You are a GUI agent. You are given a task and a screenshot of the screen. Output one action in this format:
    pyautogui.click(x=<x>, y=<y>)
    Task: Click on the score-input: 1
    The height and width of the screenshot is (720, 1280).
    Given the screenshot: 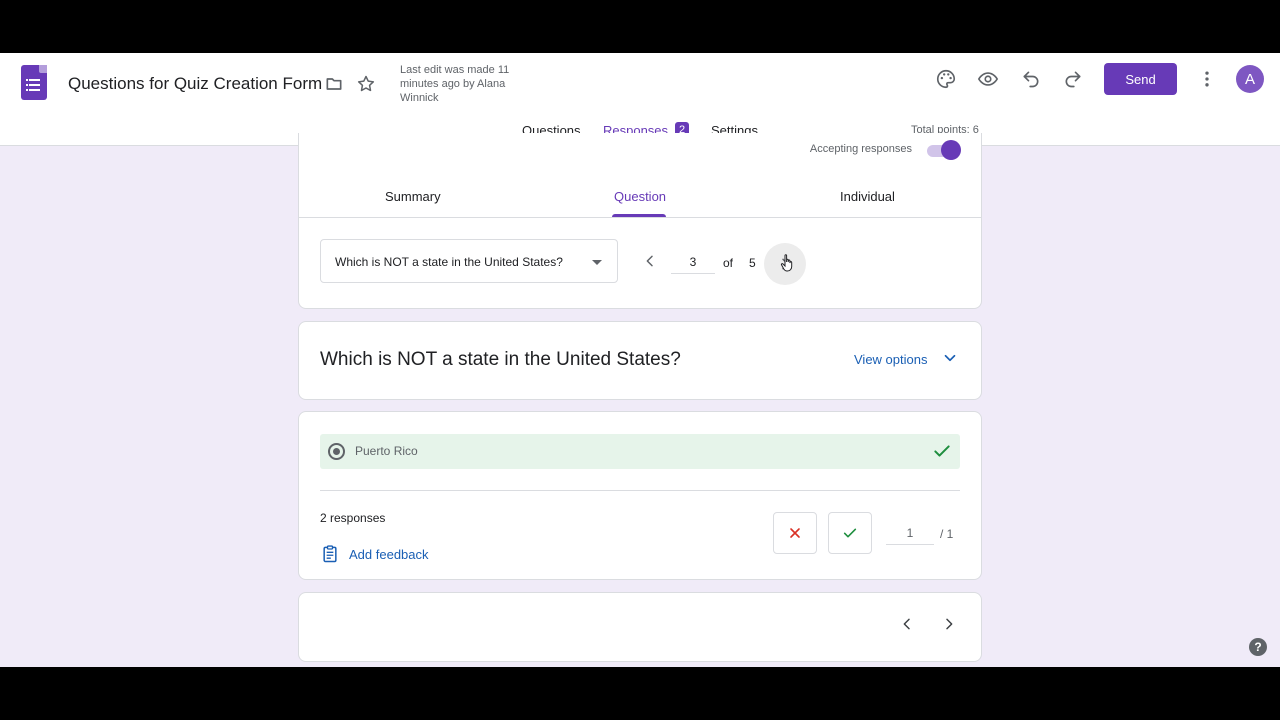 What is the action you would take?
    pyautogui.click(x=910, y=535)
    